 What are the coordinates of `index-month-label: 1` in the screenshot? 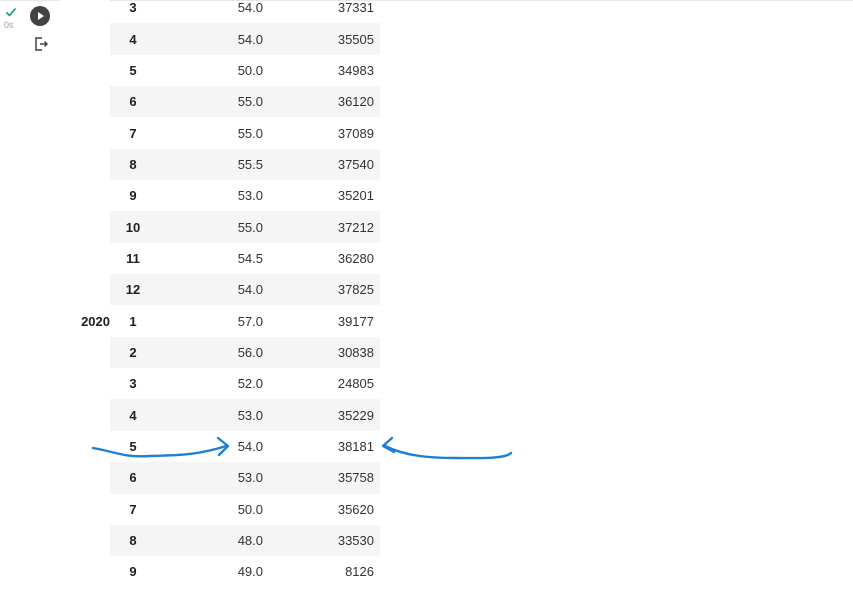 It's located at (133, 321).